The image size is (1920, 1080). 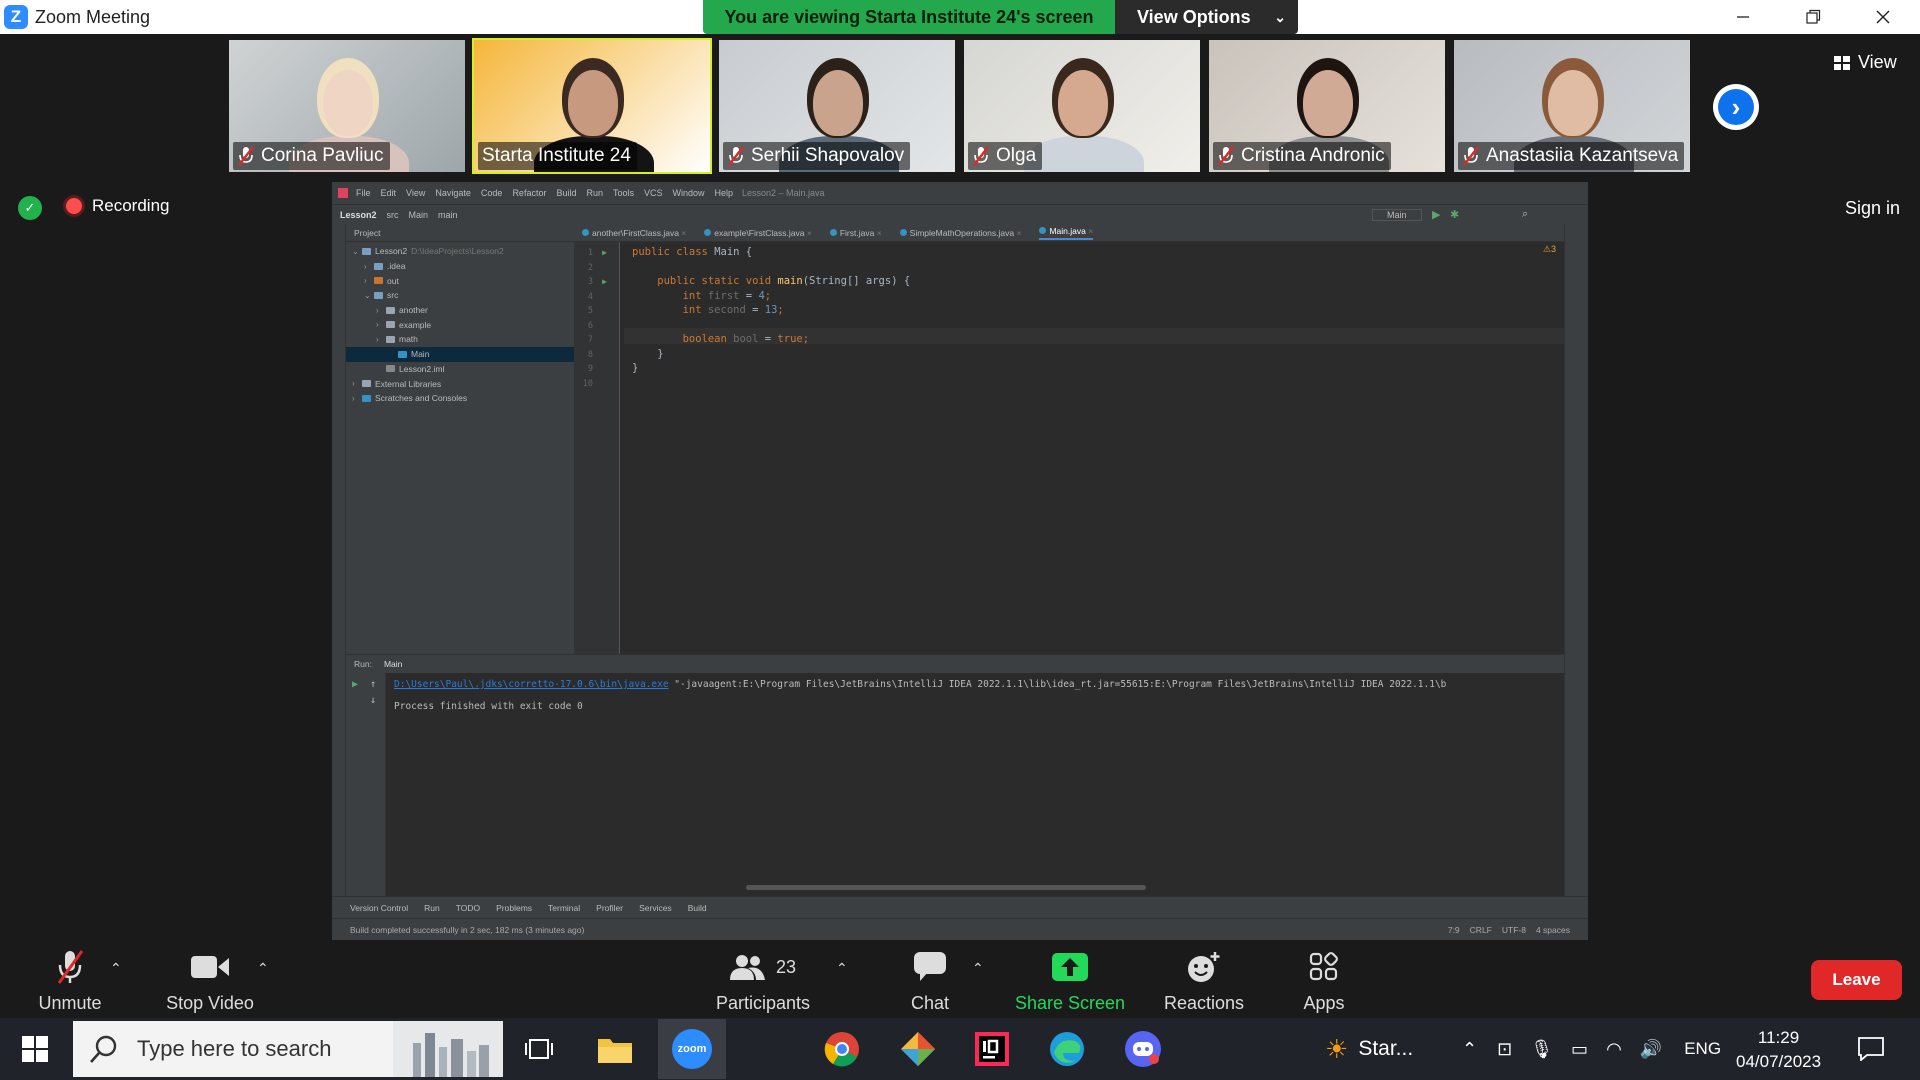 I want to click on apps-button: Apps, so click(x=1324, y=980).